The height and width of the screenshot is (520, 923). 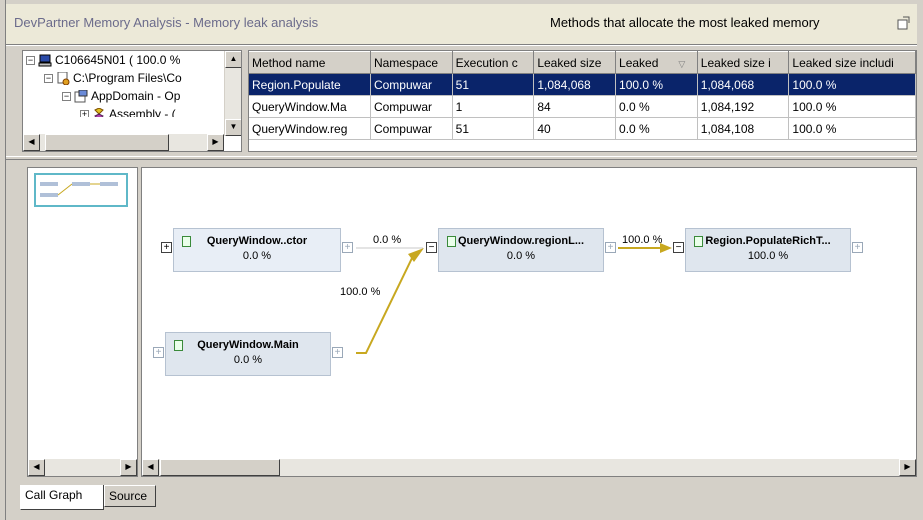 I want to click on column-header-namespace: Namespace, so click(x=411, y=62).